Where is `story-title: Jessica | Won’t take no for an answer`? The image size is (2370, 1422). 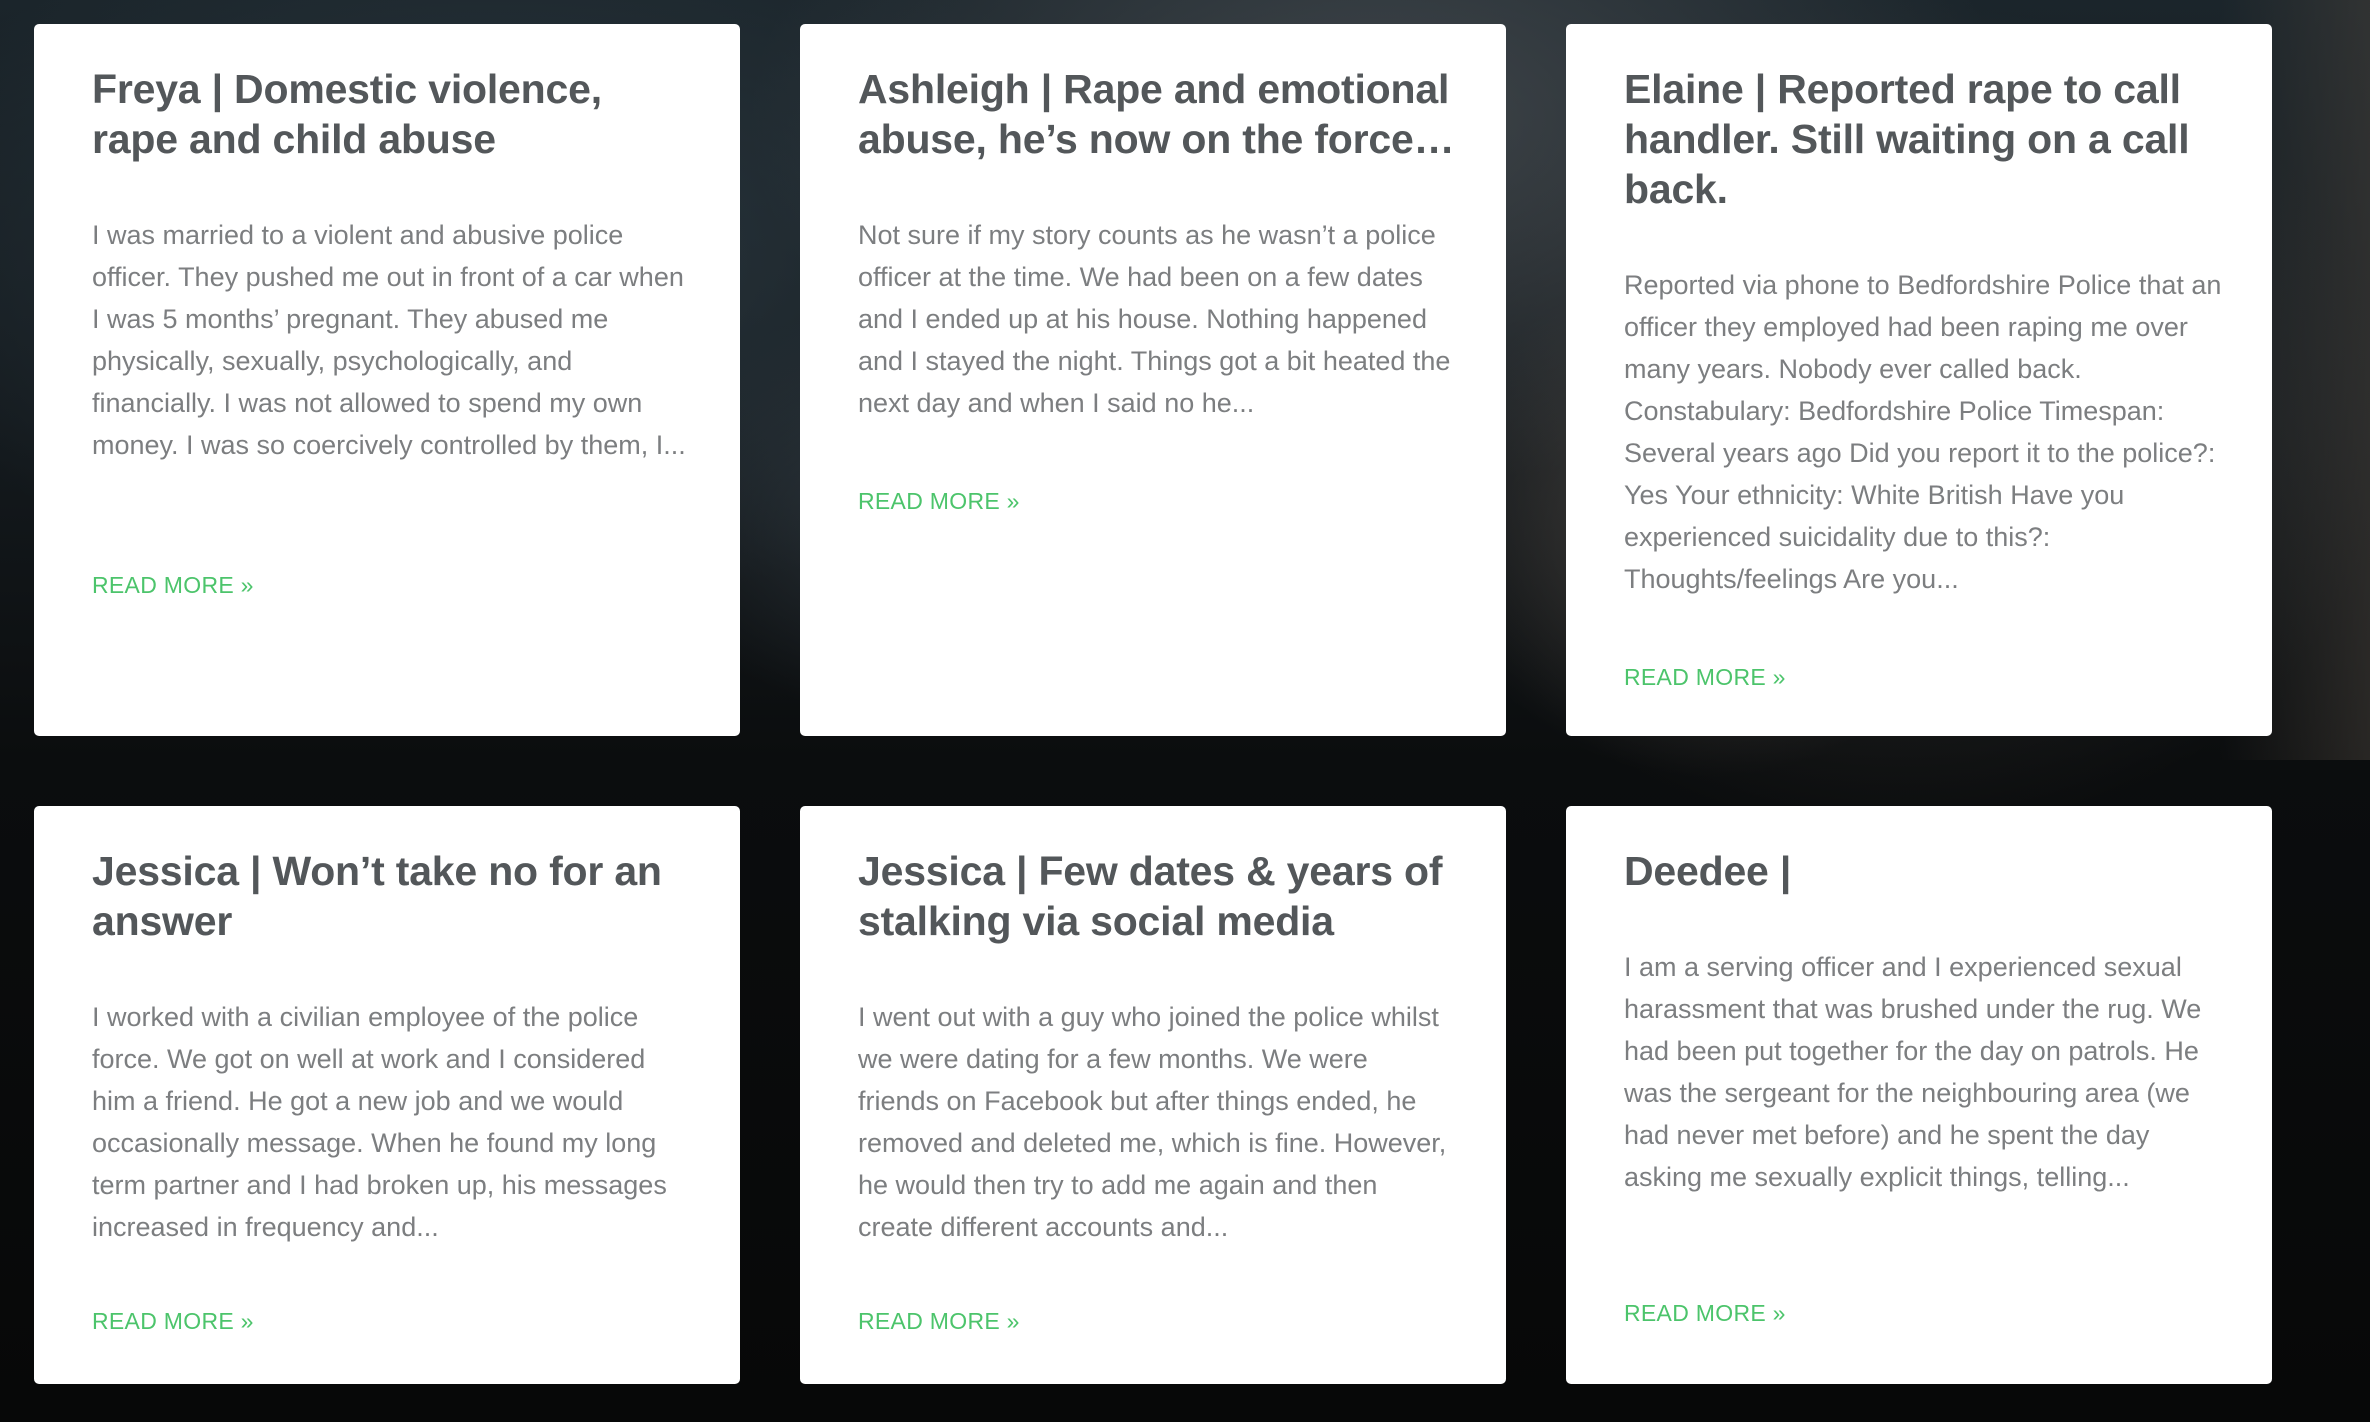
story-title: Jessica | Won’t take no for an answer is located at coordinates (391, 896).